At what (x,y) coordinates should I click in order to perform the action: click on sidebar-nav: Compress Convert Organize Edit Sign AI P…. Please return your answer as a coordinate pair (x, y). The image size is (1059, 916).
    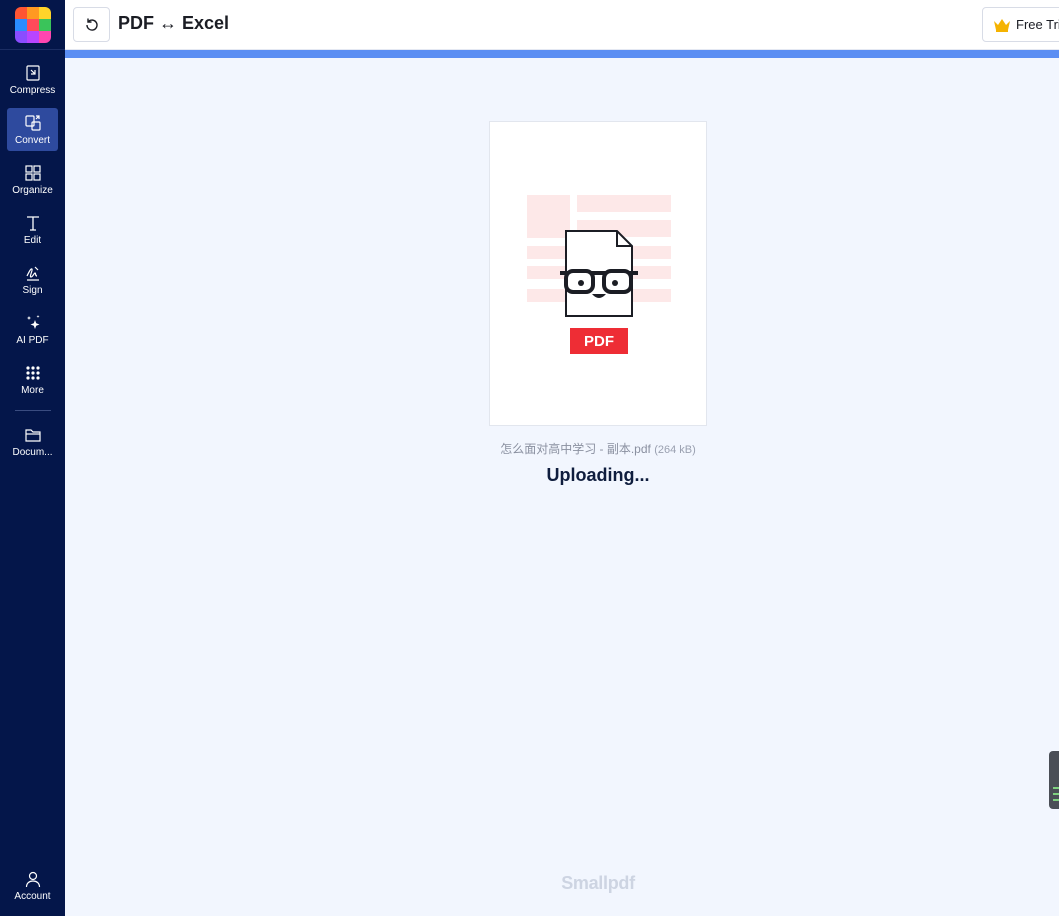
    Looking at the image, I should click on (32, 264).